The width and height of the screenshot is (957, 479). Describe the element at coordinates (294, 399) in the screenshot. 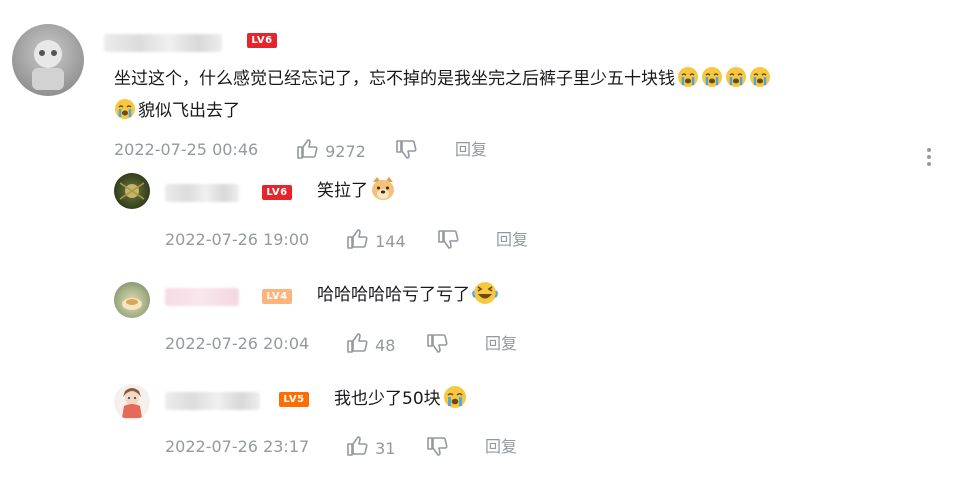

I see `level-badge: LV5` at that location.